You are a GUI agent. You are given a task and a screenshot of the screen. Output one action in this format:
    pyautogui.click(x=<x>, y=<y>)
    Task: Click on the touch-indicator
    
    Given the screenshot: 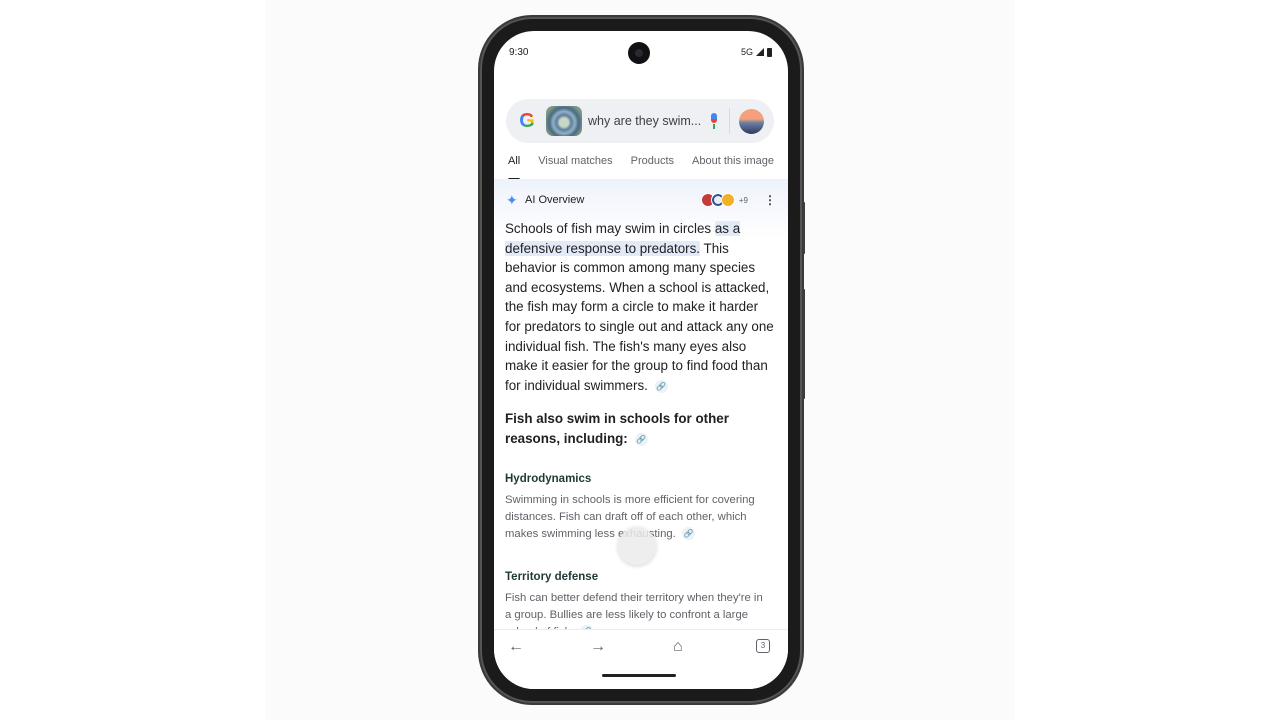 What is the action you would take?
    pyautogui.click(x=637, y=546)
    